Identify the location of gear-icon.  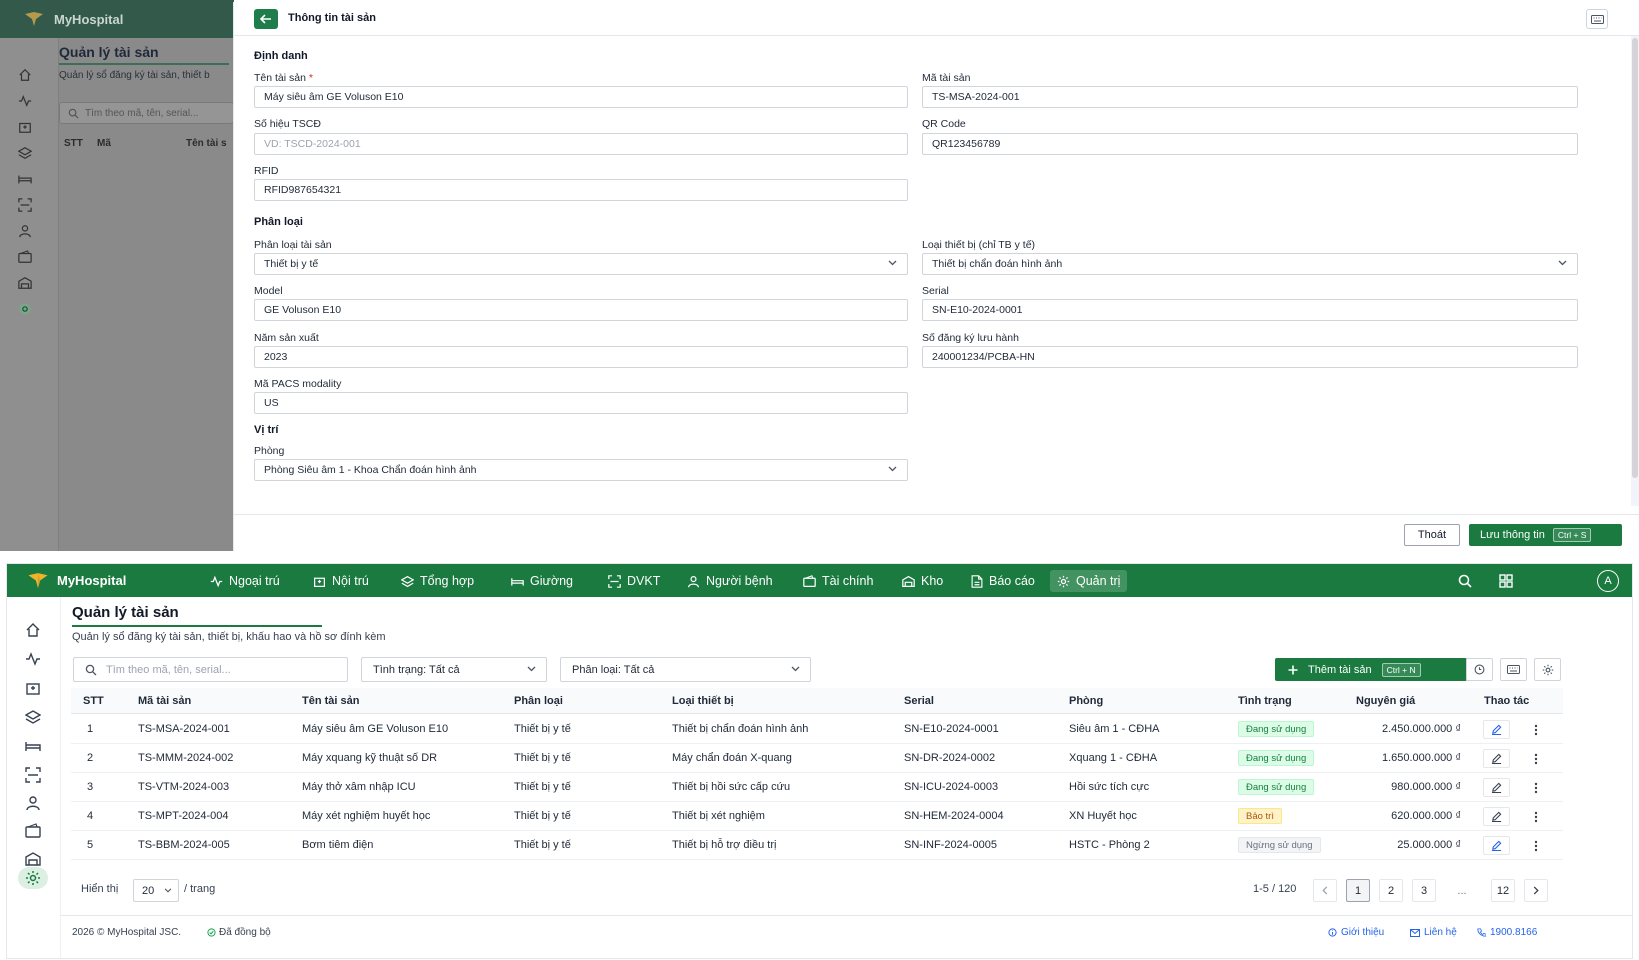
(33, 878).